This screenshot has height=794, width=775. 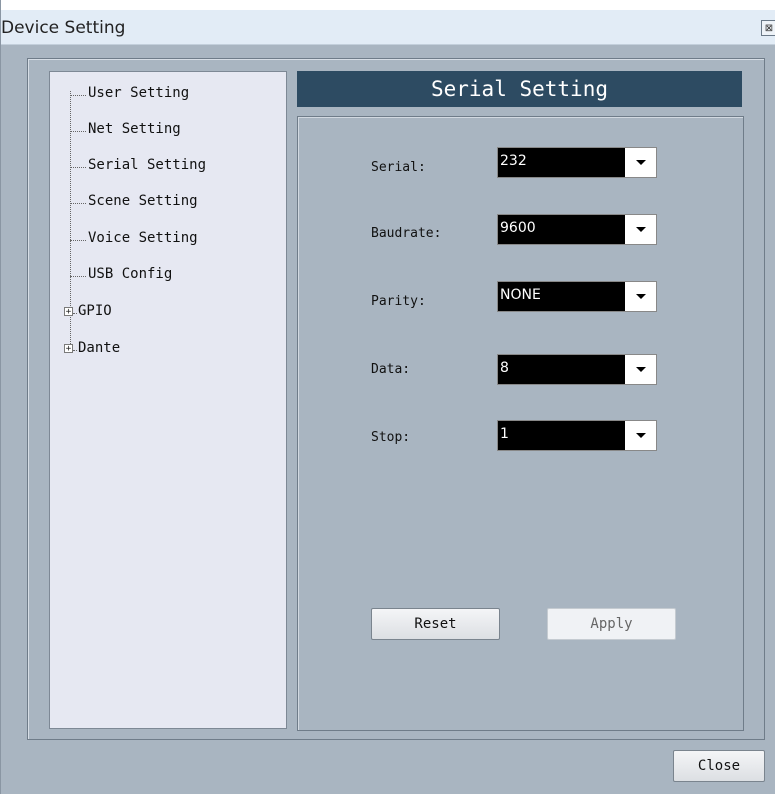 I want to click on parity-label: Parity:, so click(x=398, y=301).